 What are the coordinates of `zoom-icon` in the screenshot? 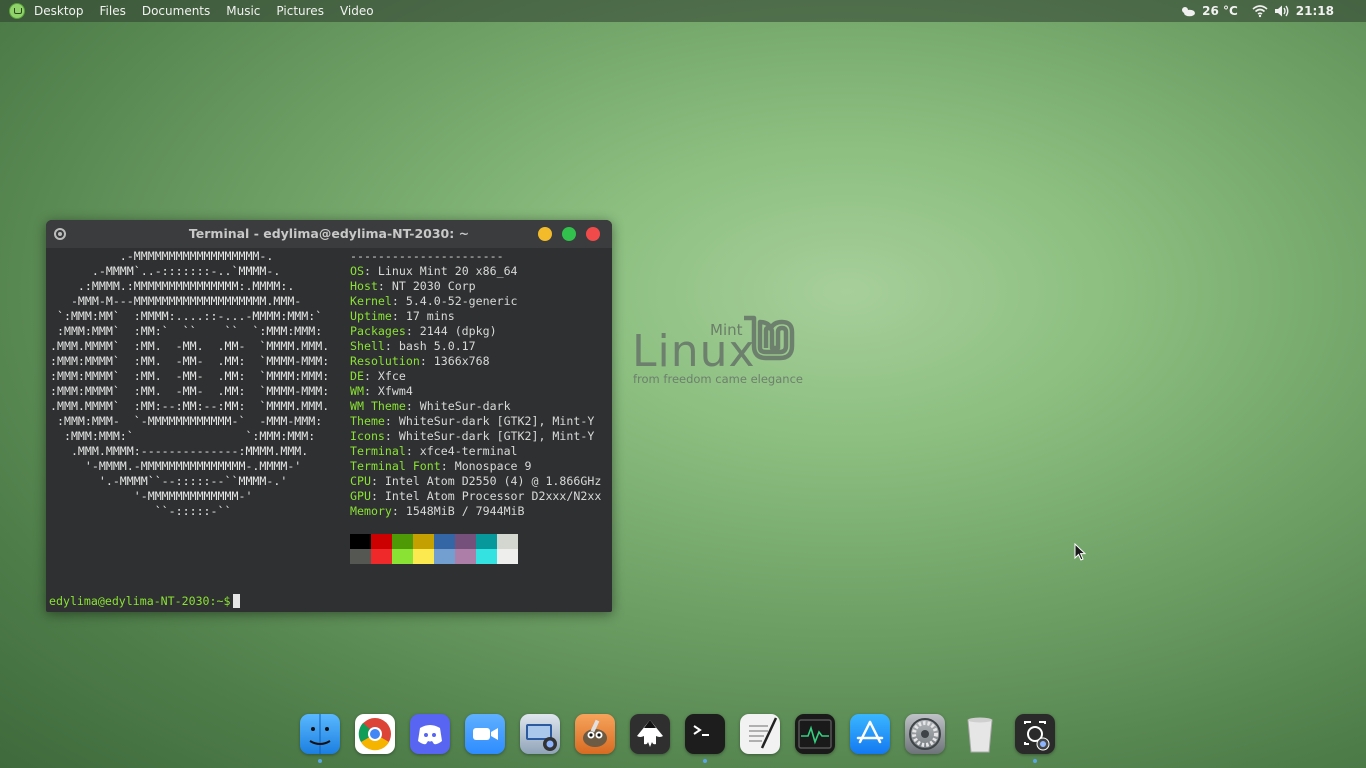 It's located at (485, 734).